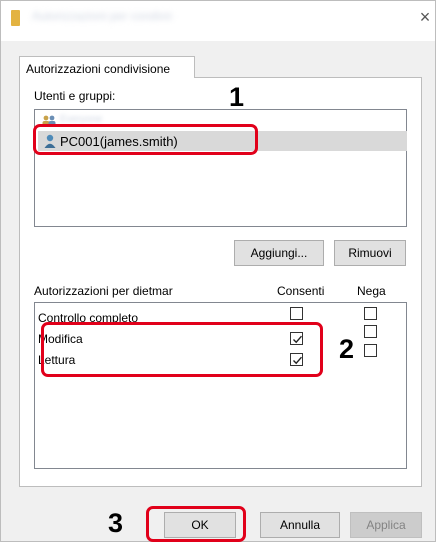 The image size is (436, 542). Describe the element at coordinates (15, 18) in the screenshot. I see `folder-icon` at that location.